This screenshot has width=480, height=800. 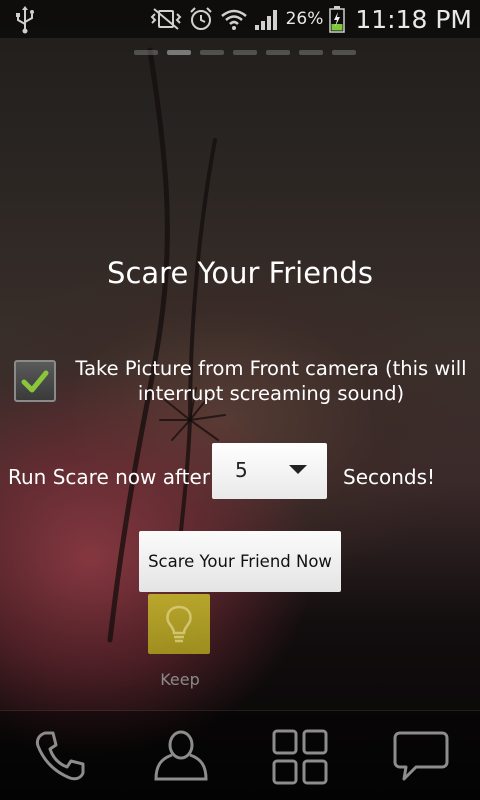 I want to click on status-bar: 26% 11:18 PM, so click(x=240, y=19).